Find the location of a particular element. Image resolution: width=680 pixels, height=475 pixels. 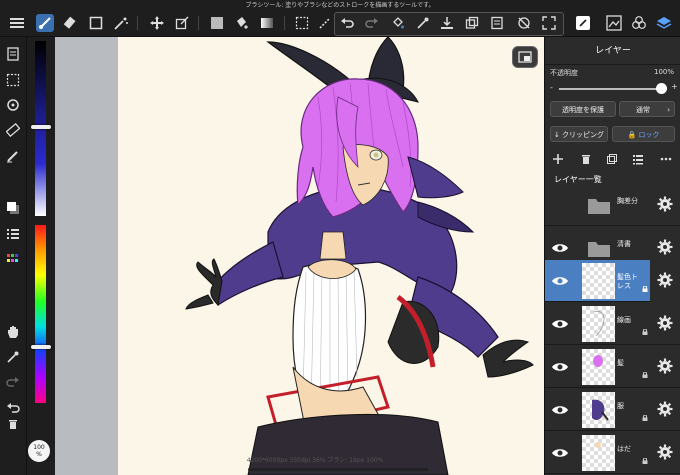

material-icon is located at coordinates (583, 23).